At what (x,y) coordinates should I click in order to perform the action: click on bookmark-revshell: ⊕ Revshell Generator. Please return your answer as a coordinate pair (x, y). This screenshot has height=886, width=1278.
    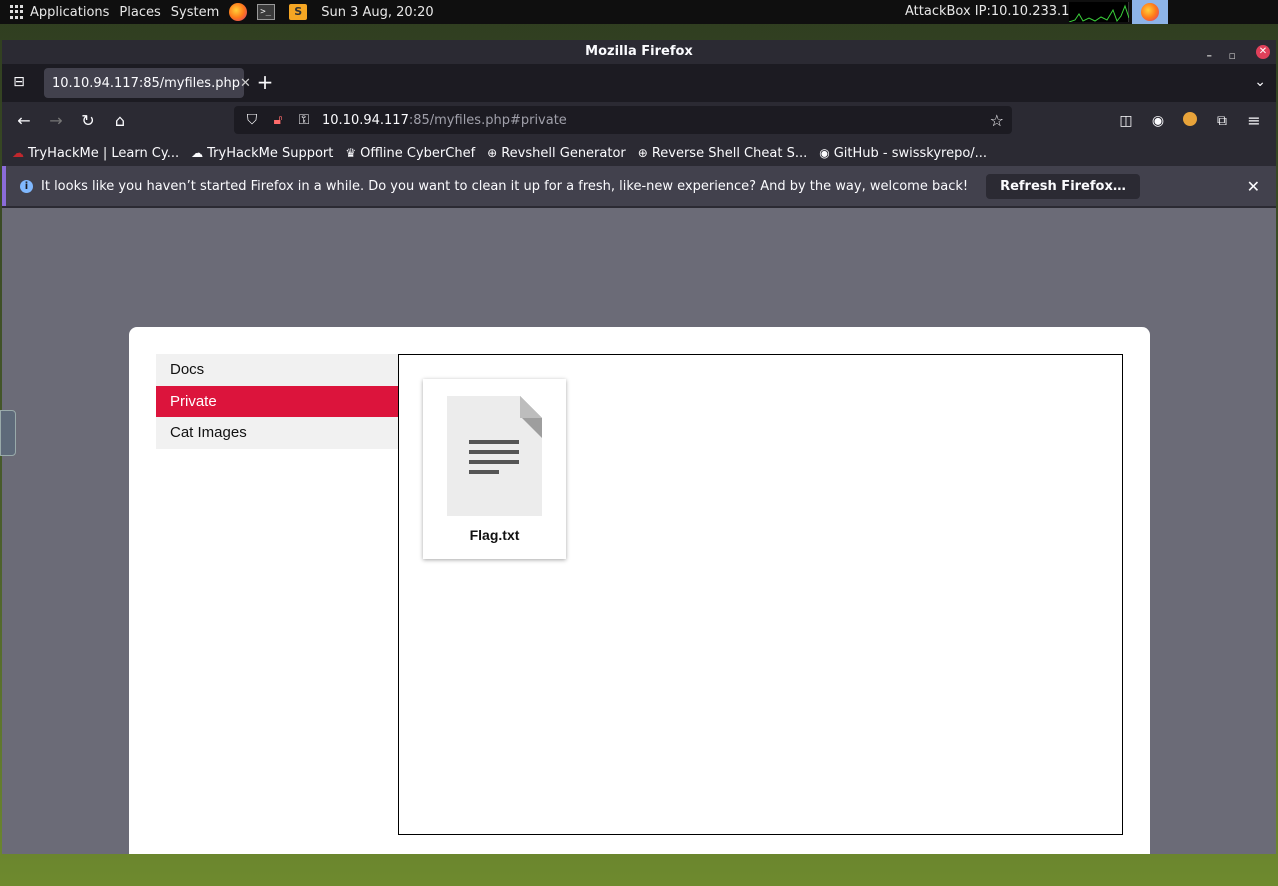
    Looking at the image, I should click on (556, 153).